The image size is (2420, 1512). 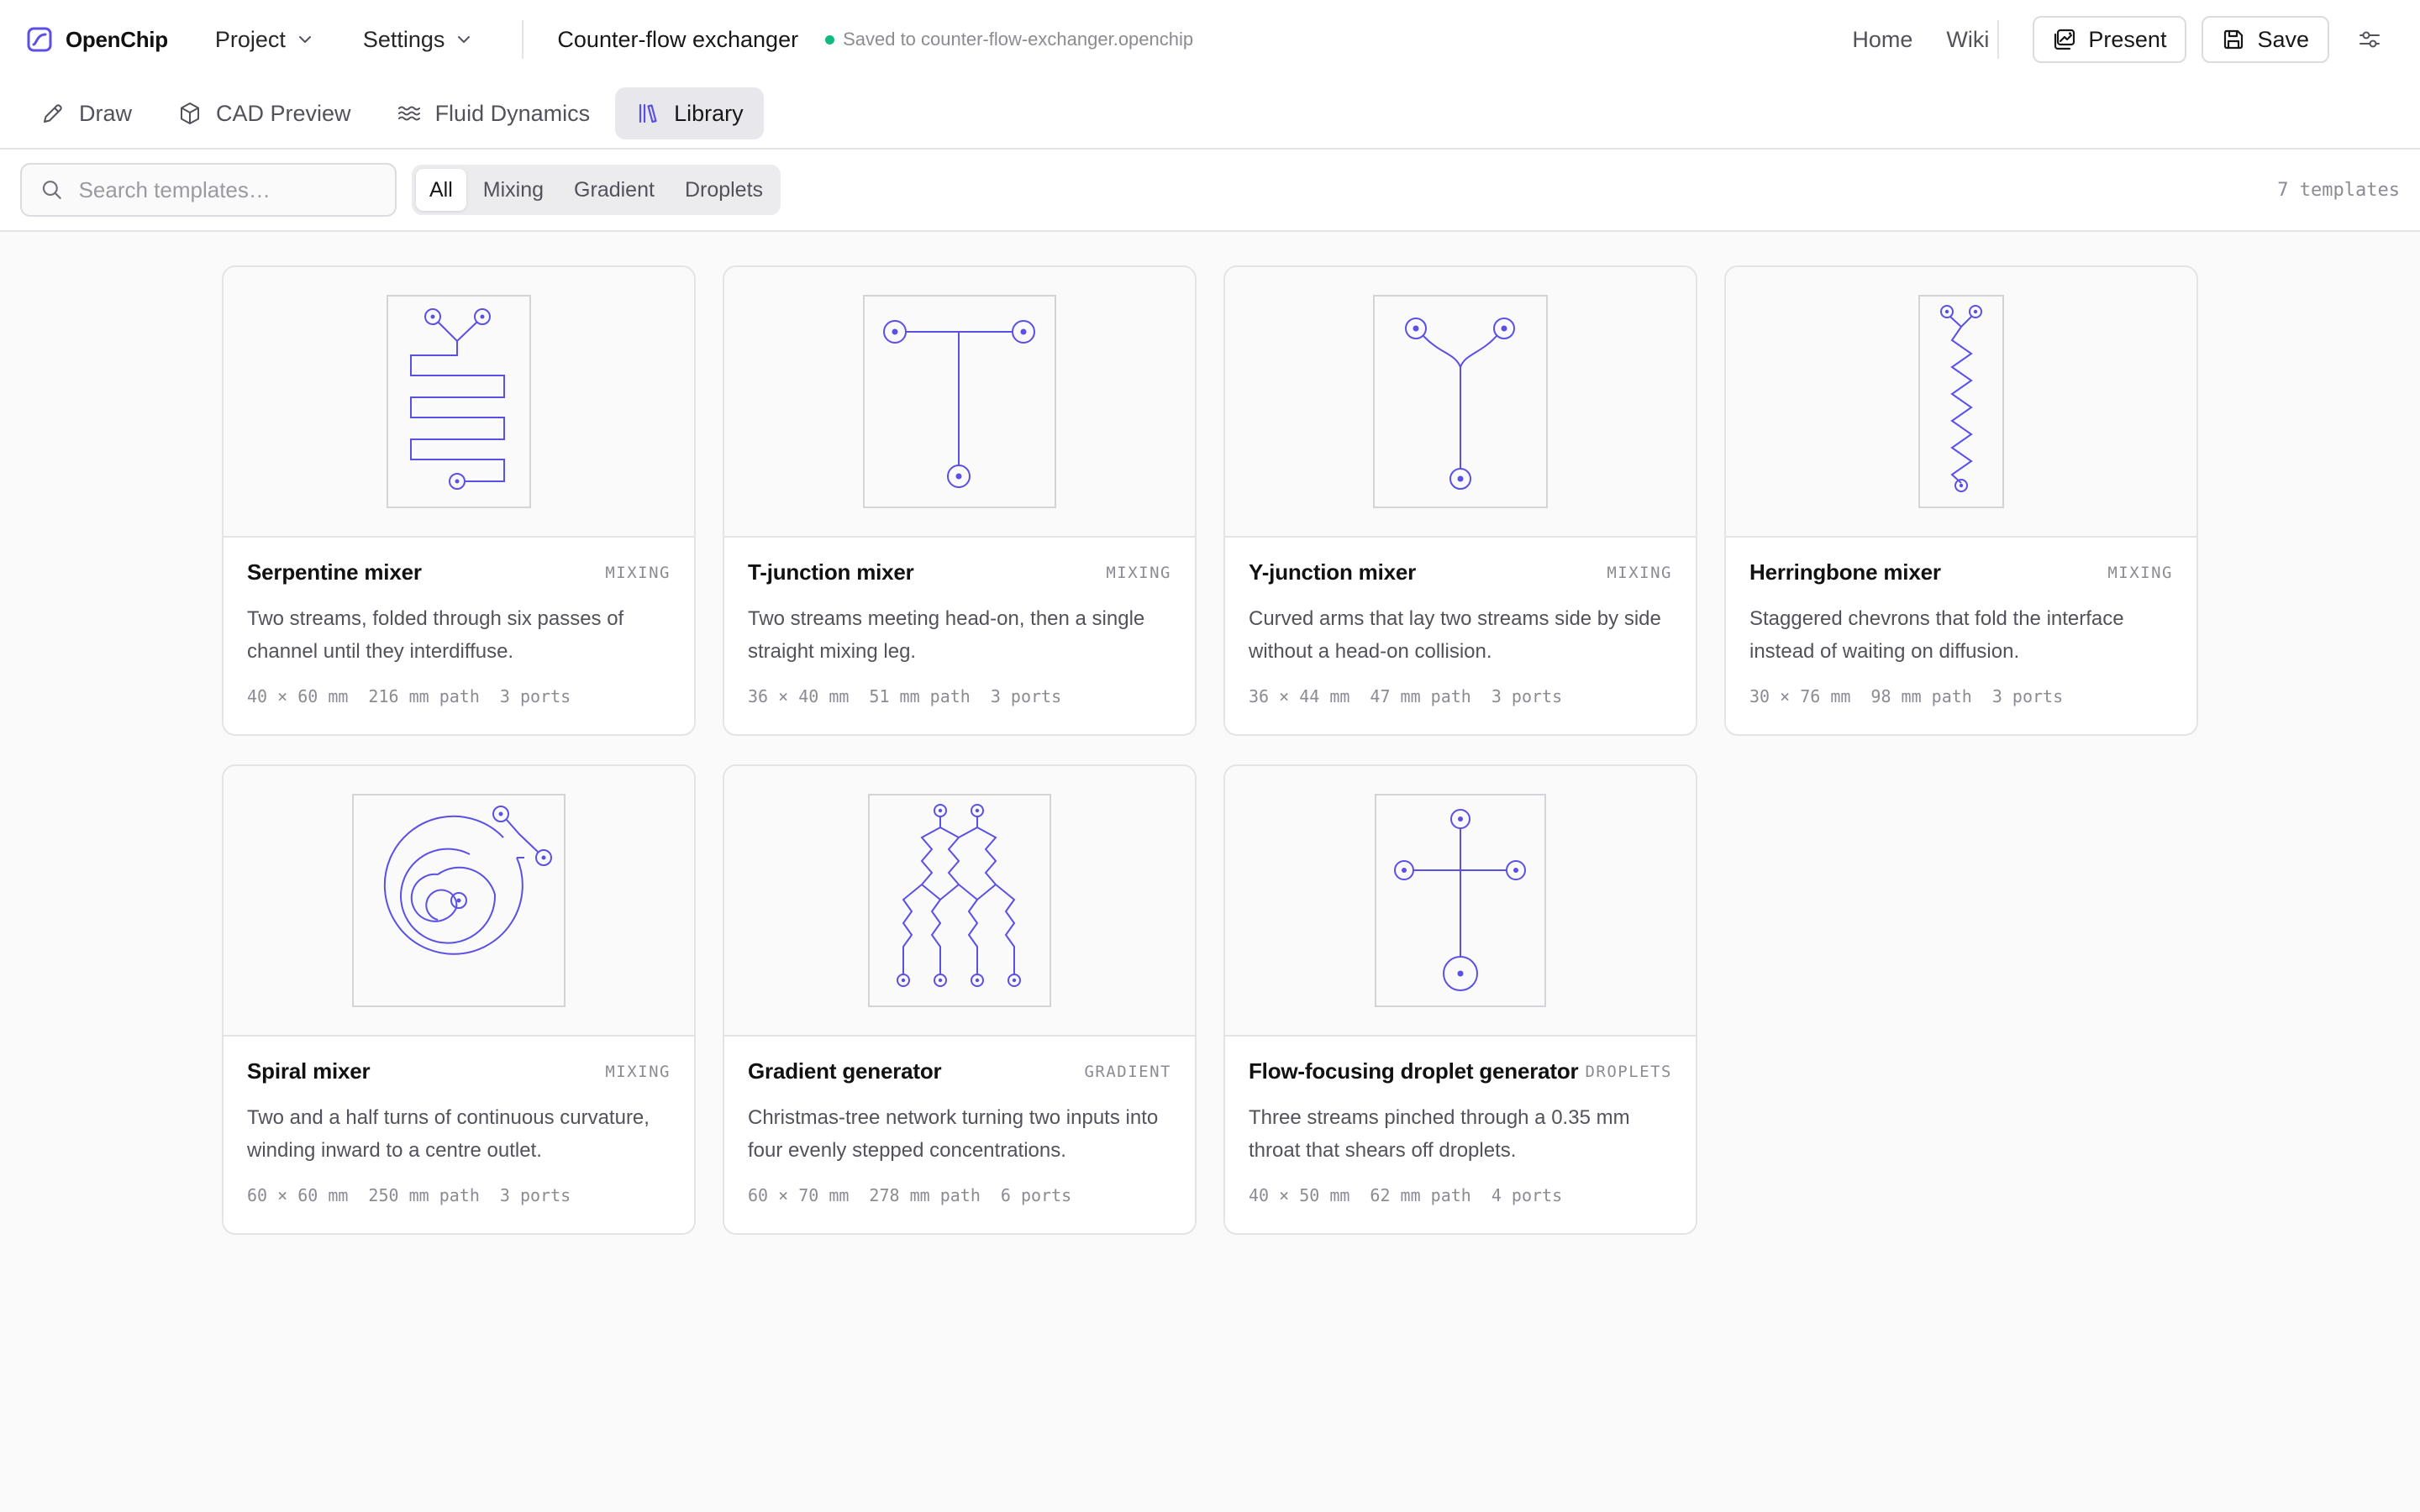 What do you see at coordinates (709, 113) in the screenshot?
I see `tab-library-label: Library` at bounding box center [709, 113].